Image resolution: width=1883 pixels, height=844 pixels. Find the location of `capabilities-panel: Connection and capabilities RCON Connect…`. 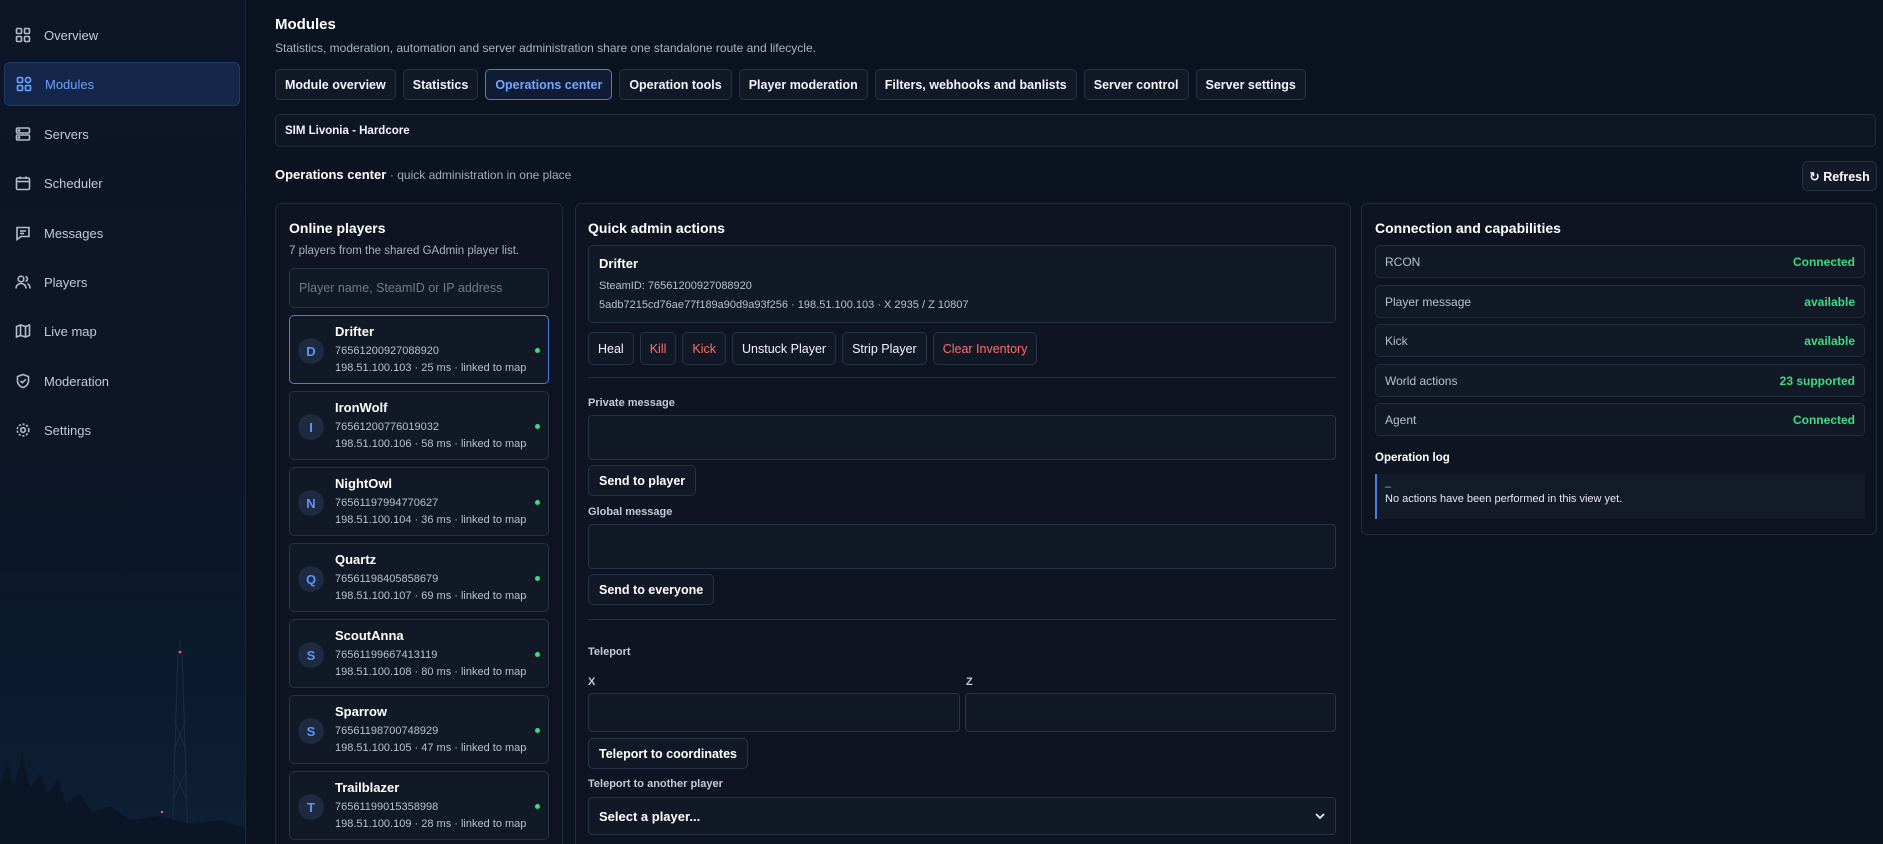

capabilities-panel: Connection and capabilities RCON Connect… is located at coordinates (1619, 369).